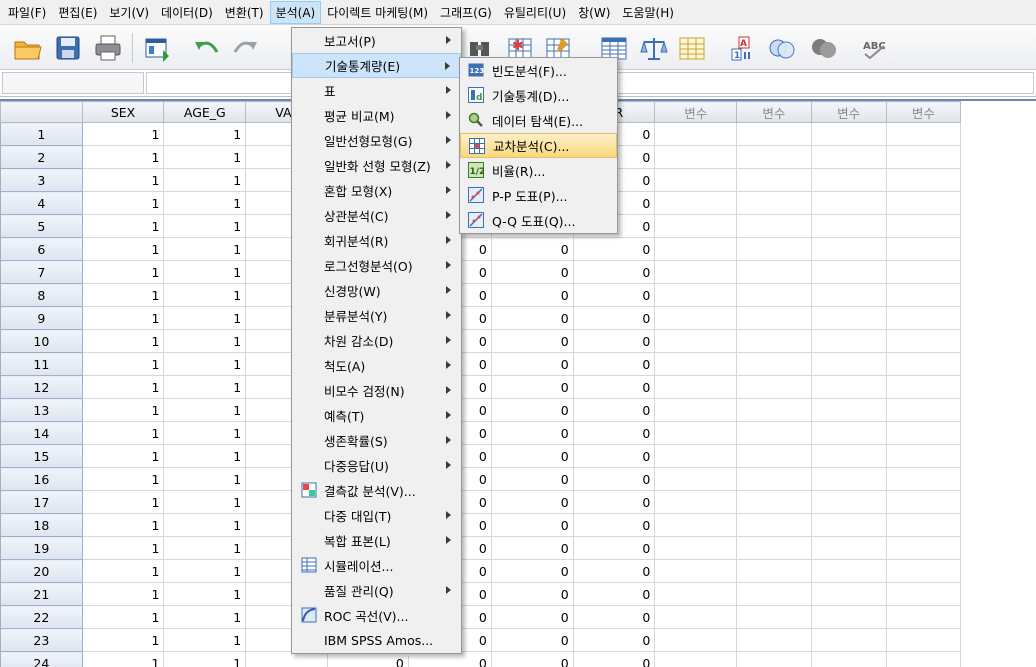 The width and height of the screenshot is (1036, 667). I want to click on menu-help: 도움말(H), so click(648, 12).